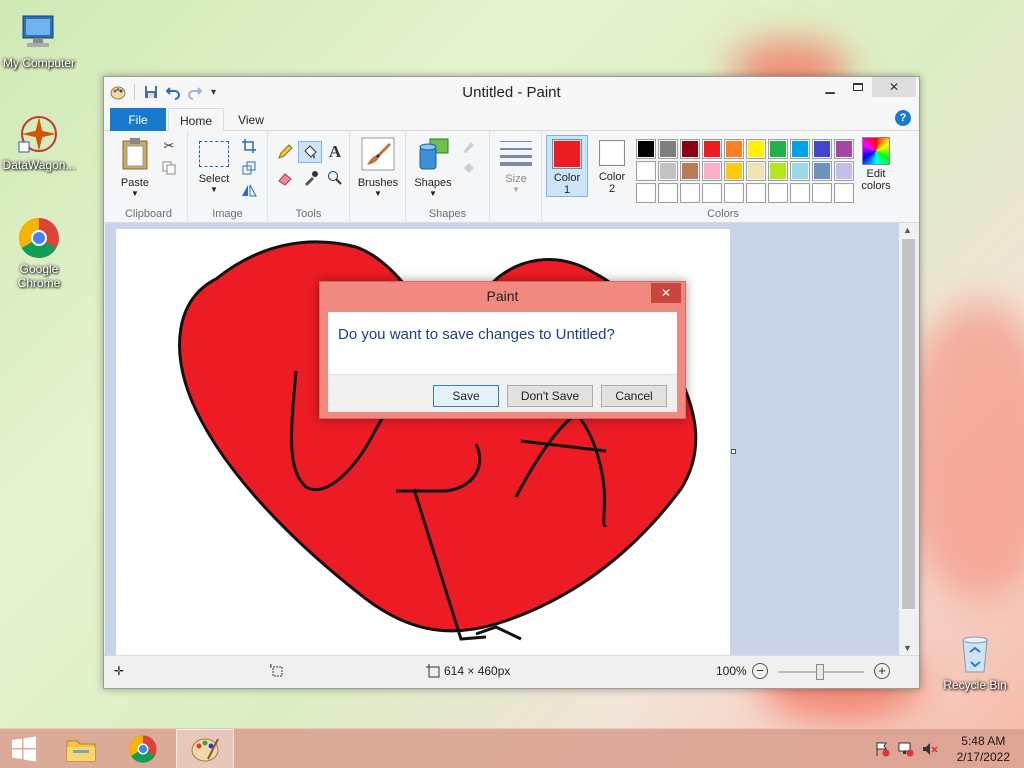 The height and width of the screenshot is (768, 1024). I want to click on desktop-icon-my-computer: My Computer, so click(39, 40).